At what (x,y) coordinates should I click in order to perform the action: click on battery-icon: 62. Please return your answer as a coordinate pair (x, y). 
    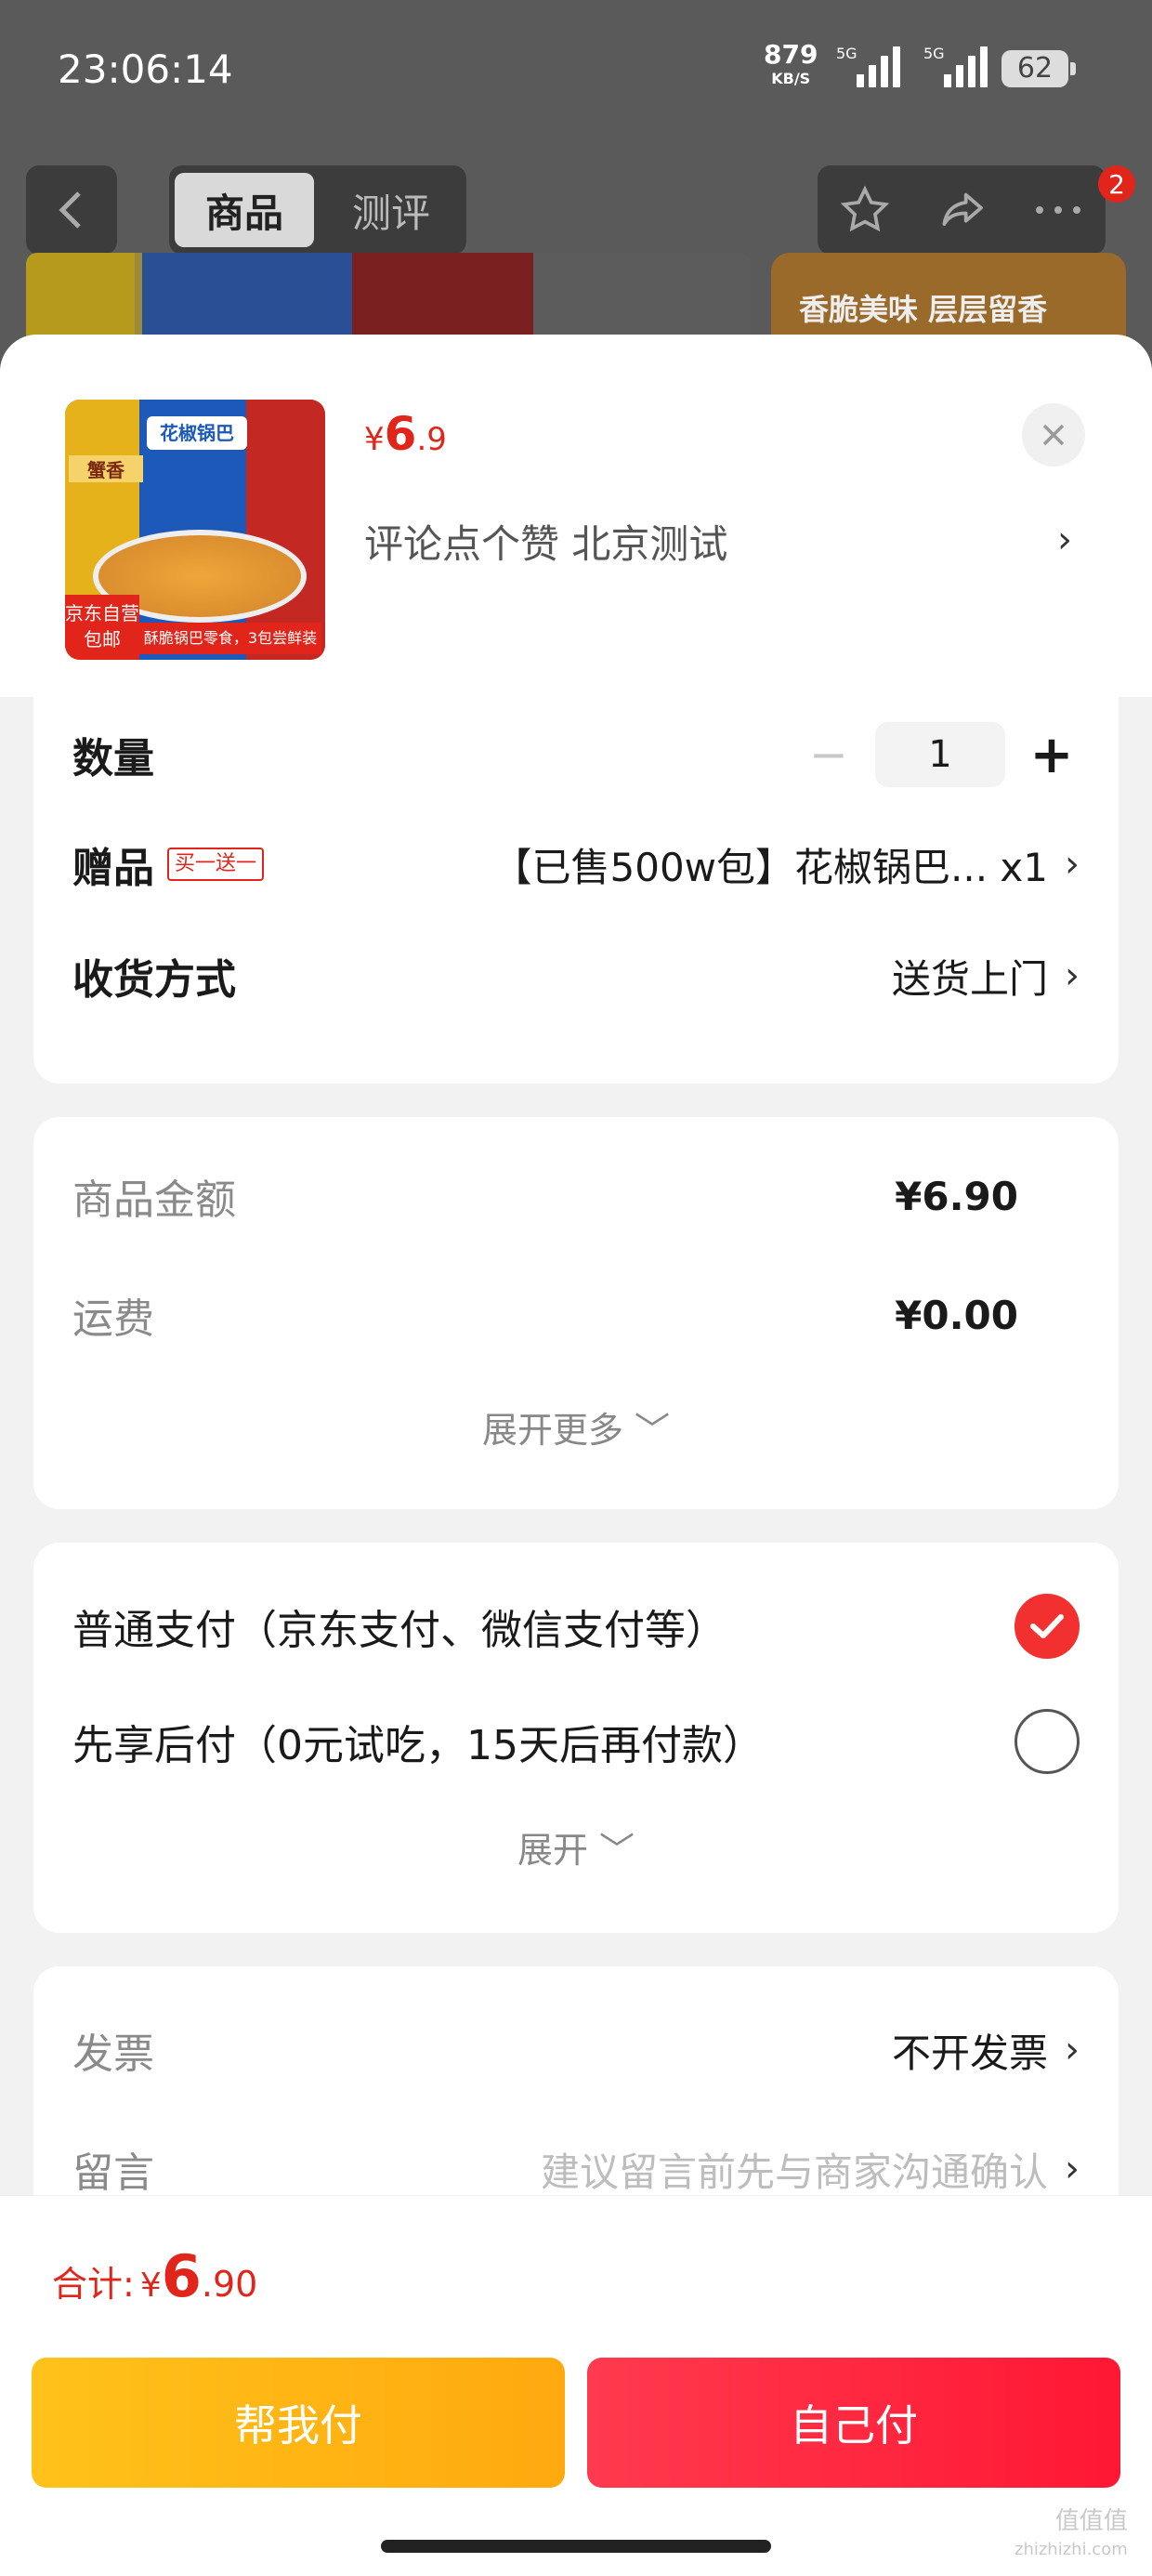
    Looking at the image, I should click on (1038, 68).